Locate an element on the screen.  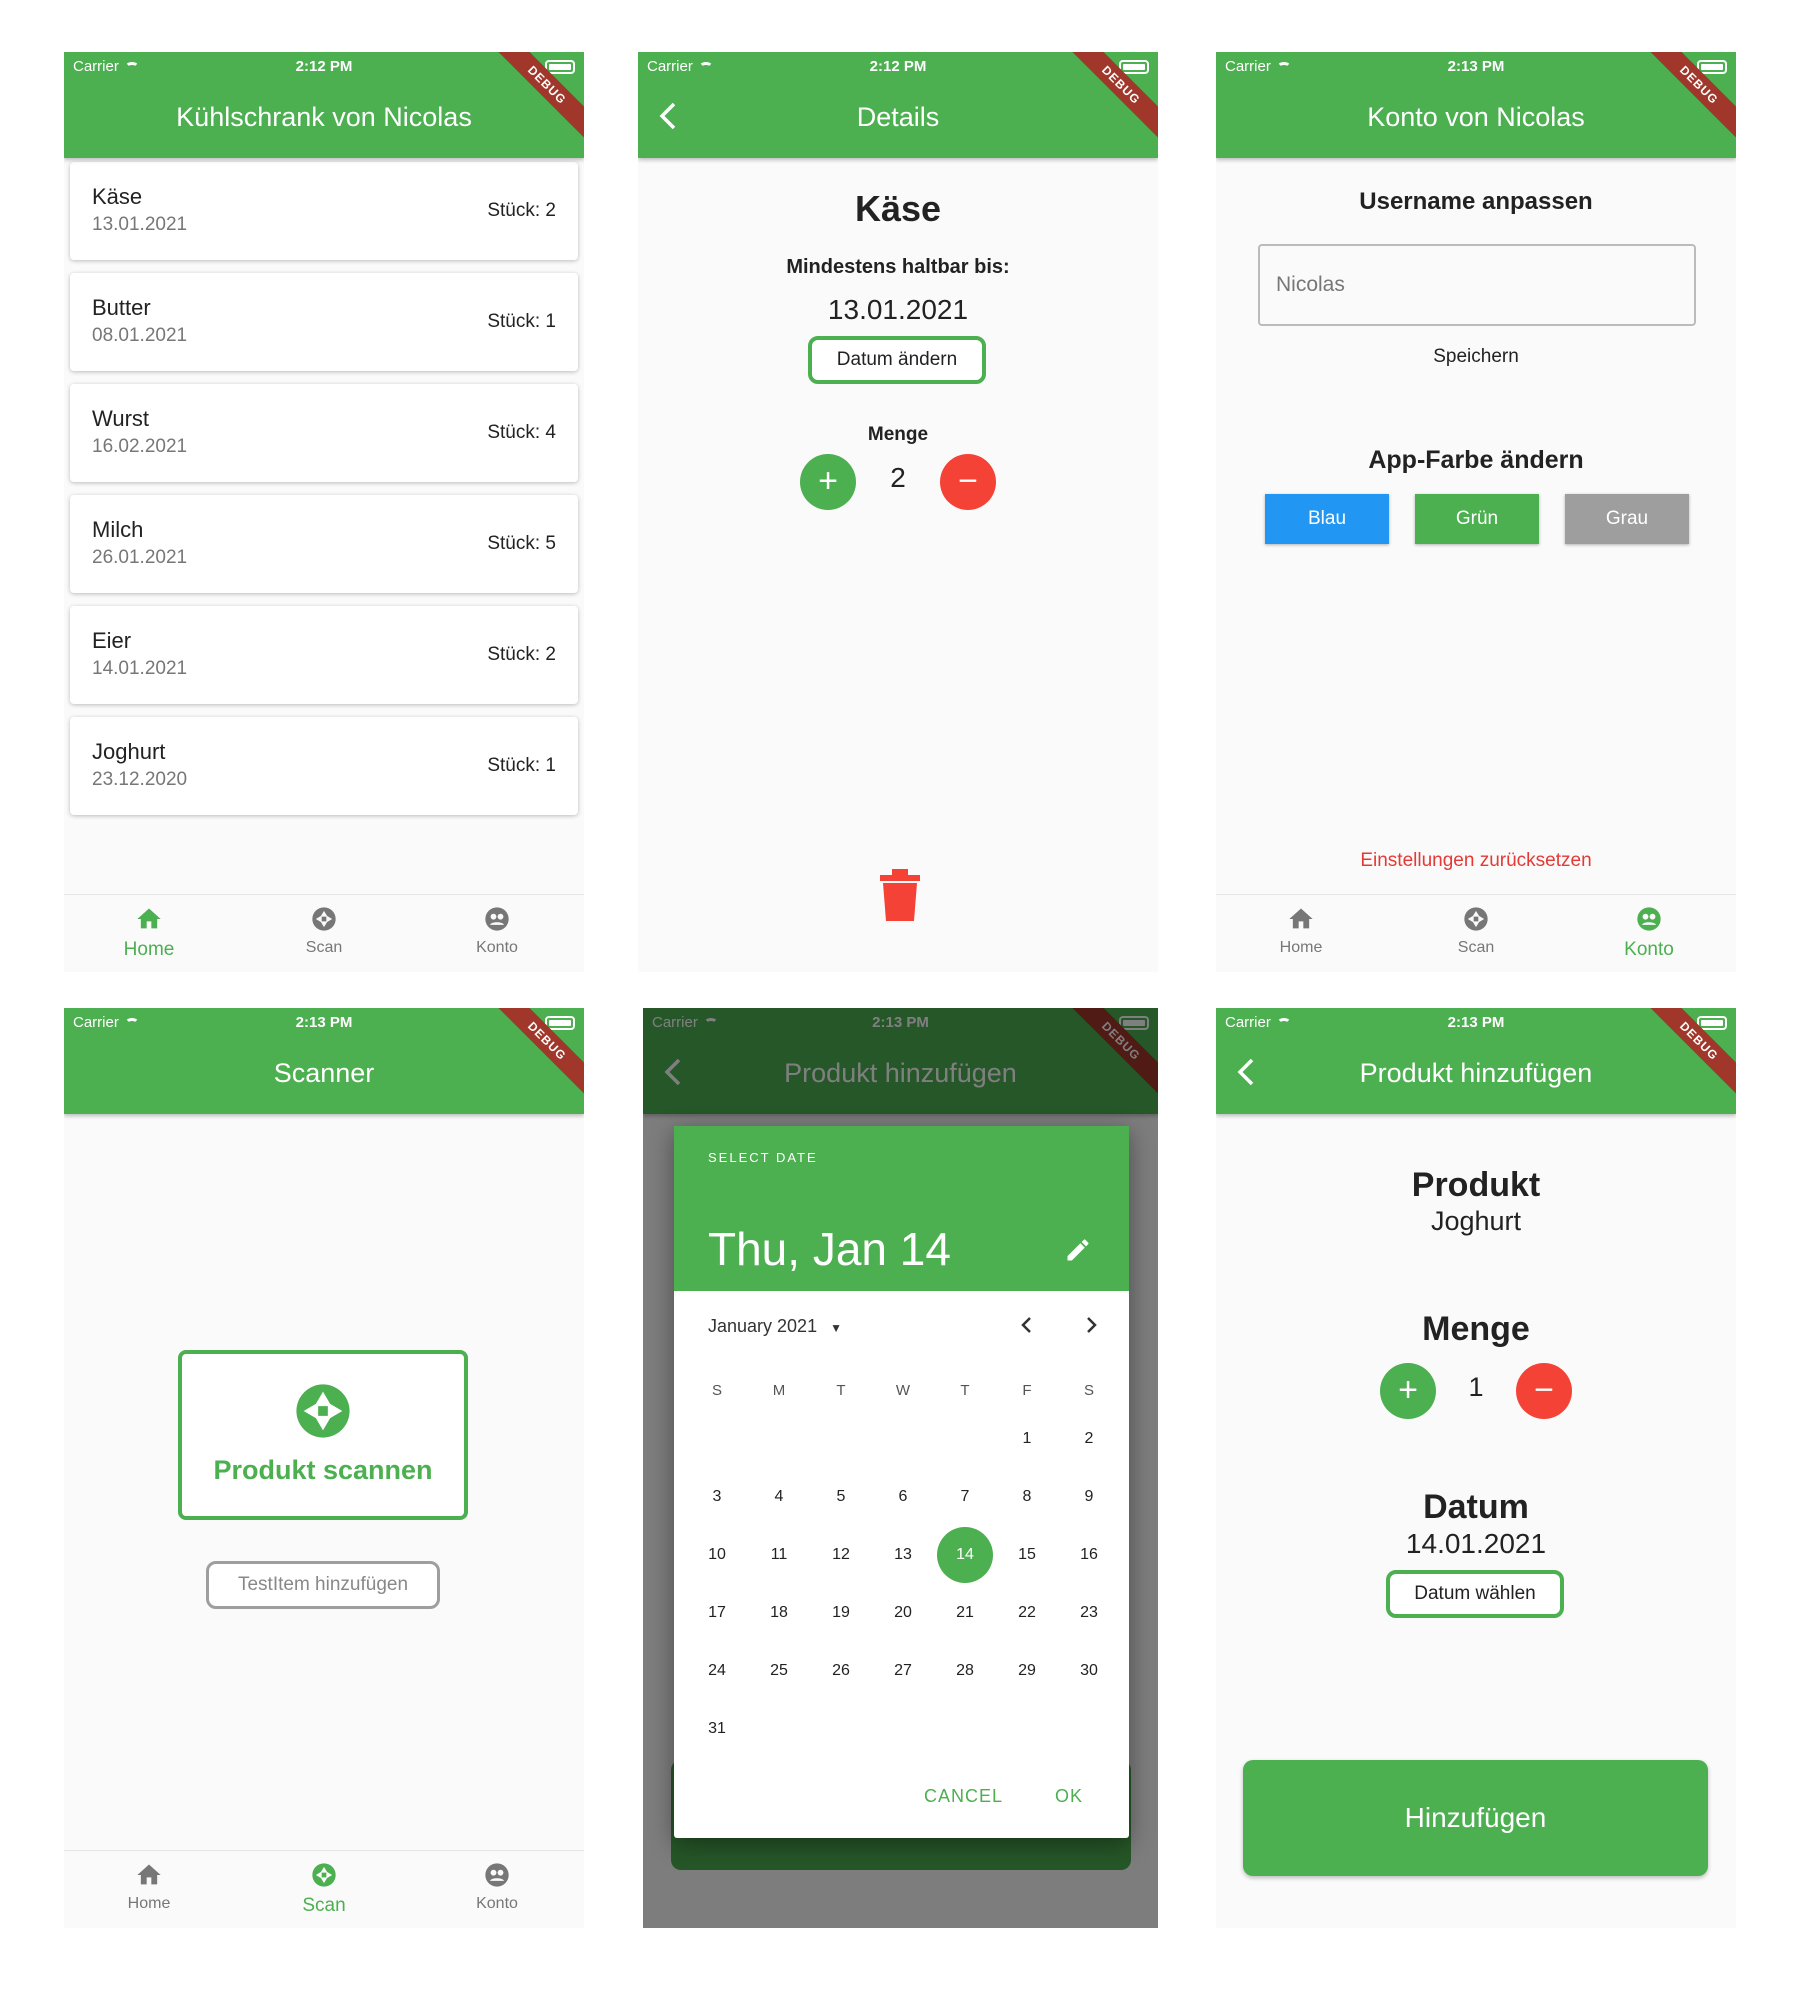
calendar-day: 31 is located at coordinates (717, 1729).